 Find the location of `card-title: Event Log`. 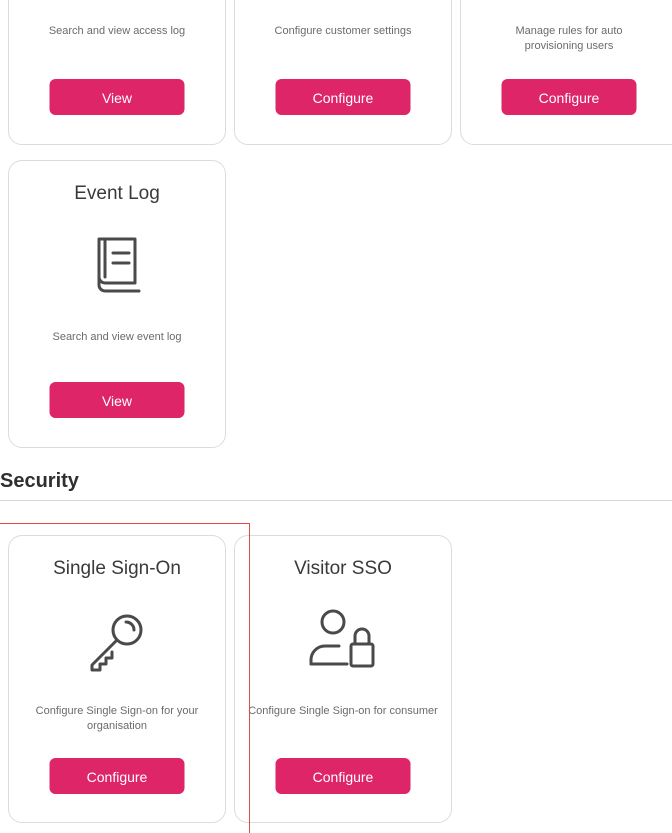

card-title: Event Log is located at coordinates (117, 193).